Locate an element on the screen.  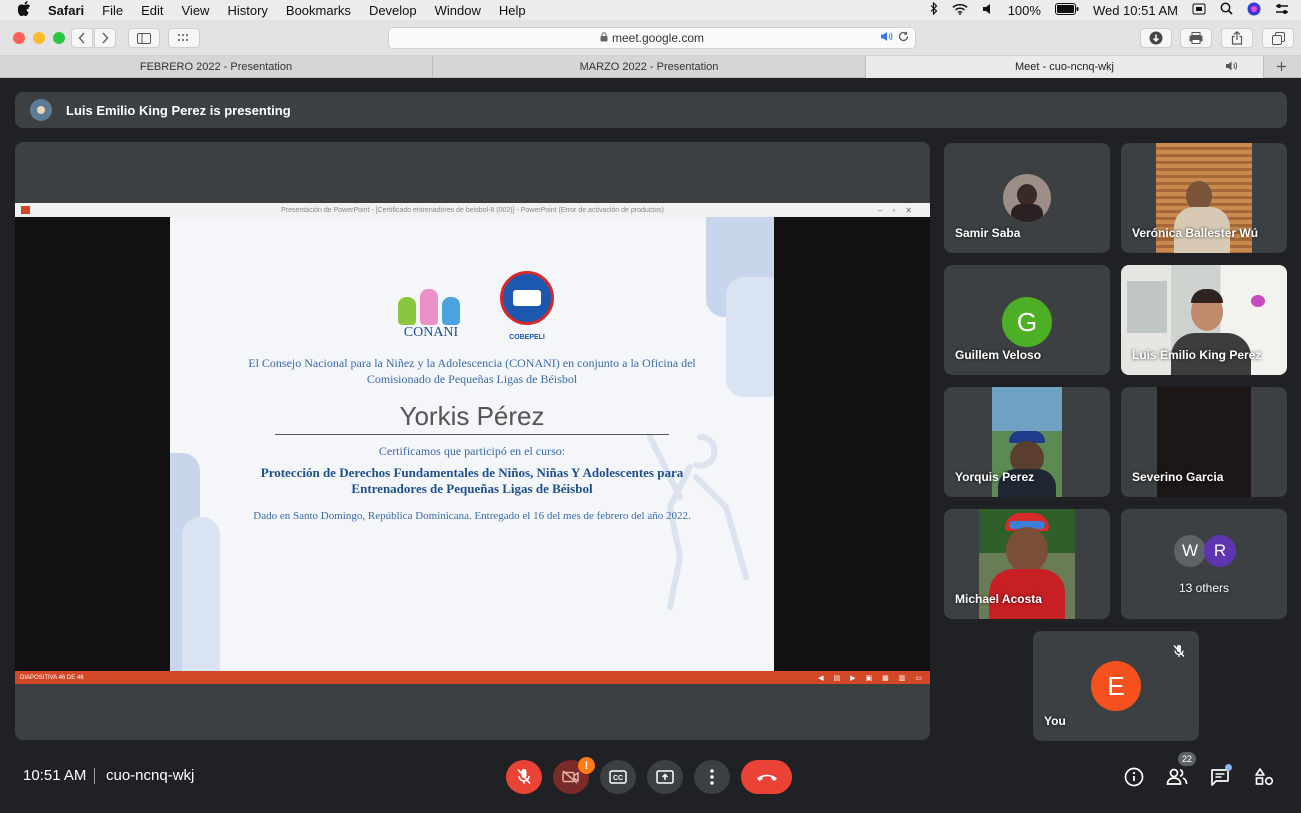
cobepeli-logo-text: COBEPELI is located at coordinates (527, 337).